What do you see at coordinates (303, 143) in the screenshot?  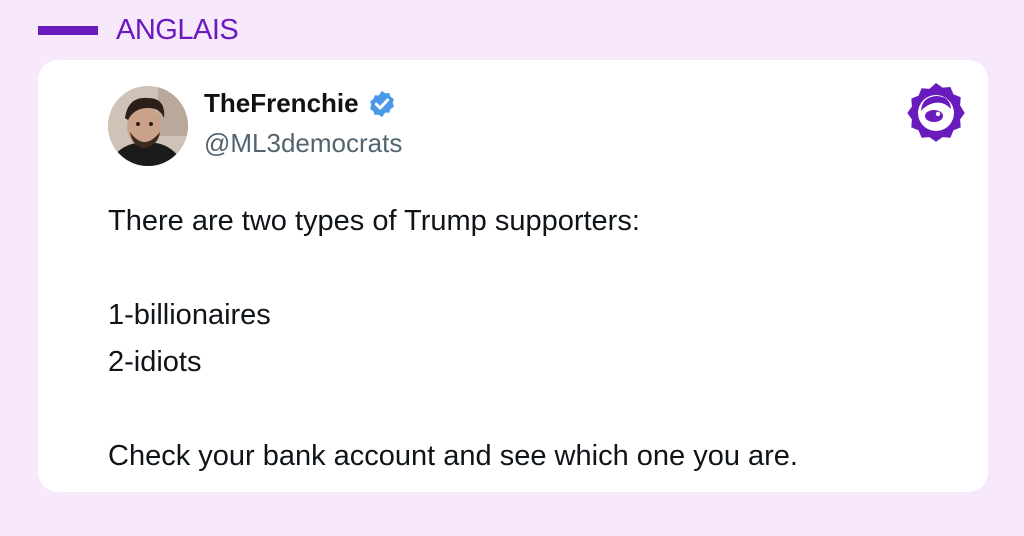 I see `author-handle: @ML3democrats` at bounding box center [303, 143].